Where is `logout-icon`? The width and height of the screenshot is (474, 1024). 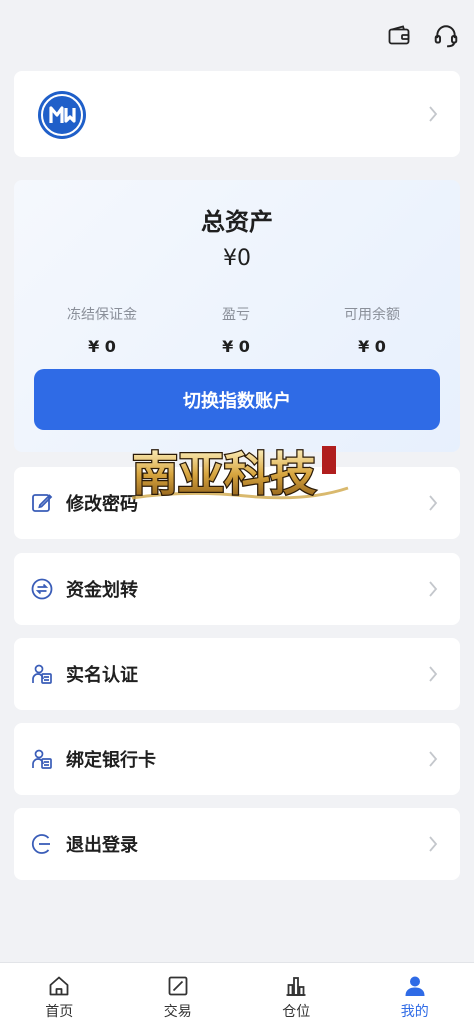
logout-icon is located at coordinates (40, 844).